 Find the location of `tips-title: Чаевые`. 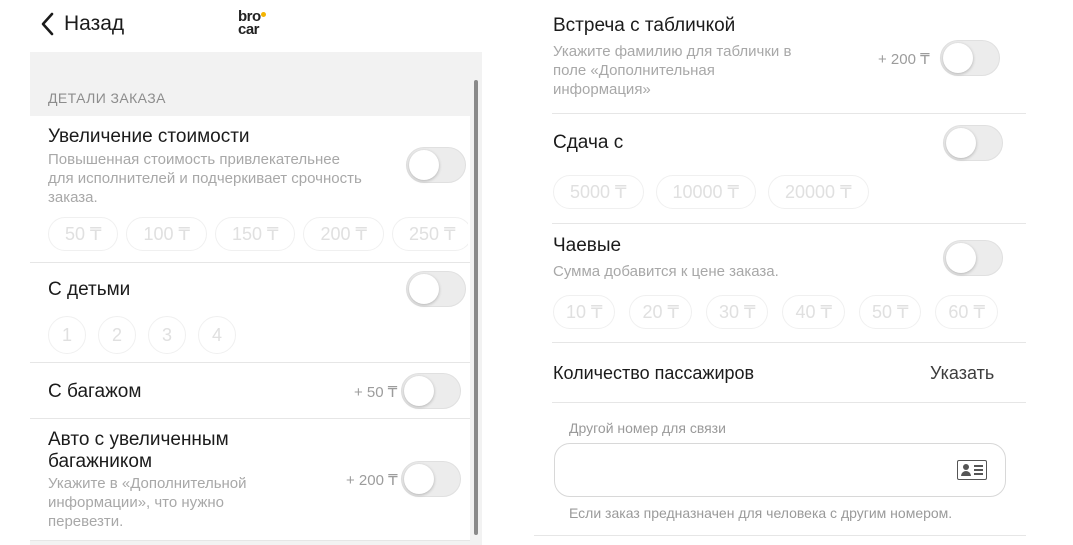

tips-title: Чаевые is located at coordinates (587, 245).